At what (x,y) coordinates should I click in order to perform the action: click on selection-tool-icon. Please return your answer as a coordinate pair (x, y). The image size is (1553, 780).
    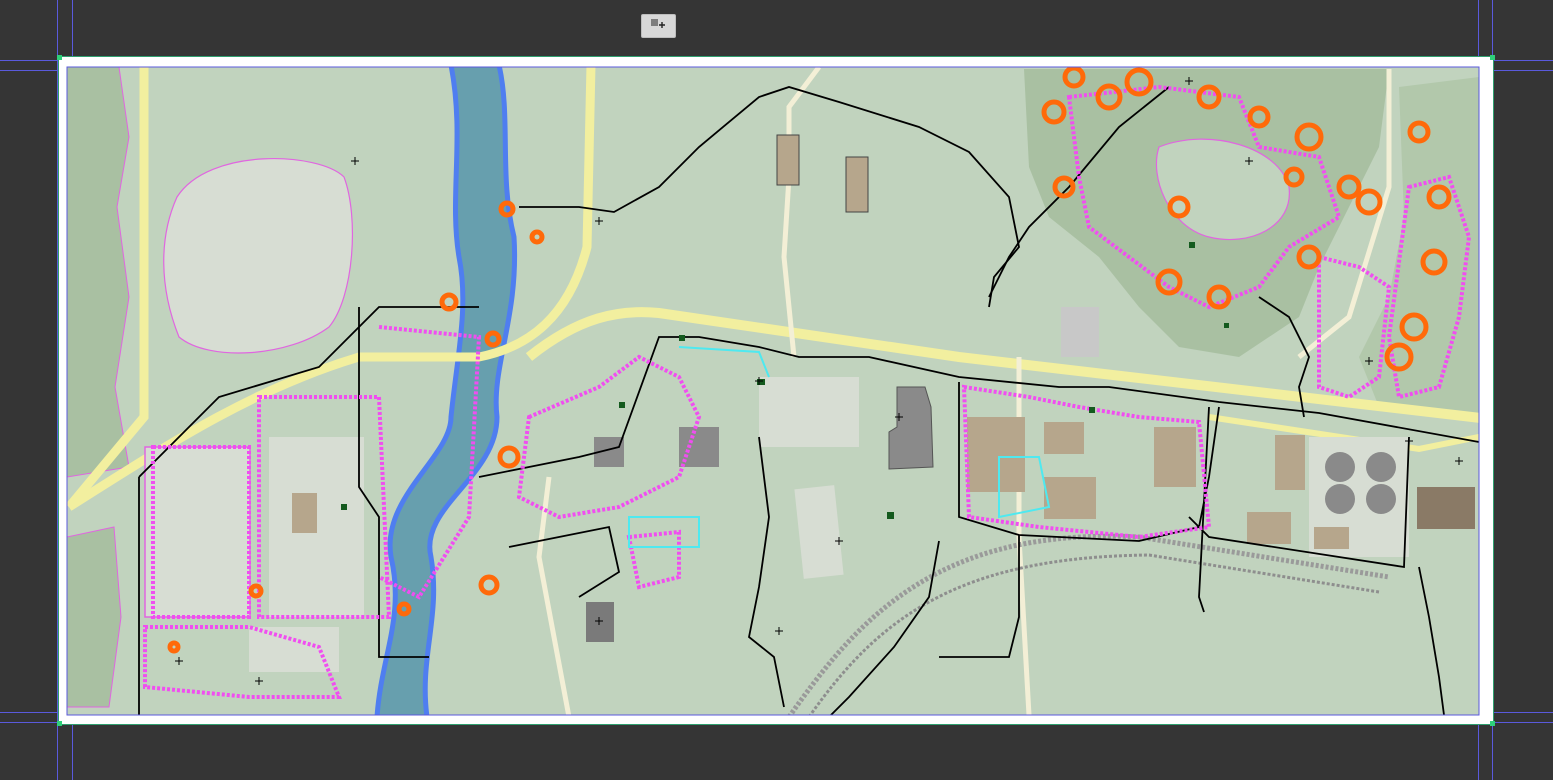
    Looking at the image, I should click on (659, 26).